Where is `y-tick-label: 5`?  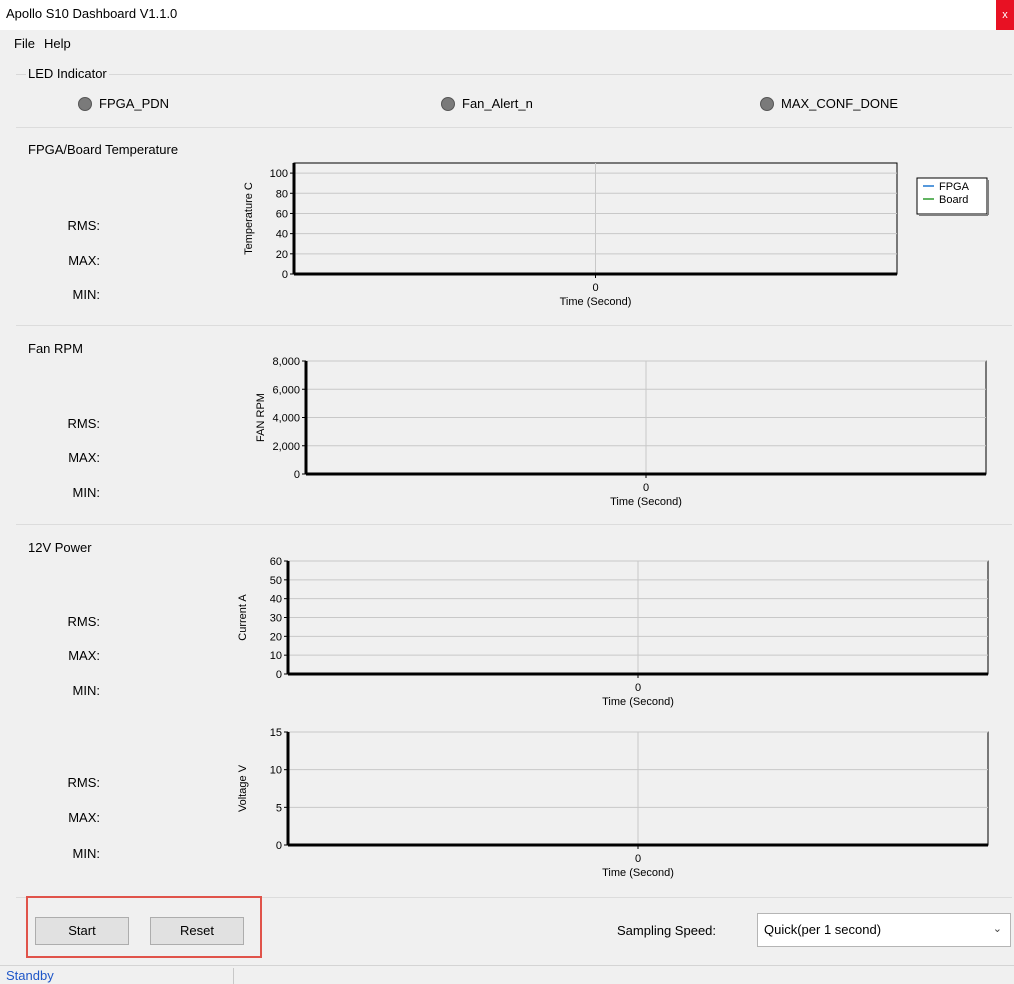
y-tick-label: 5 is located at coordinates (279, 808).